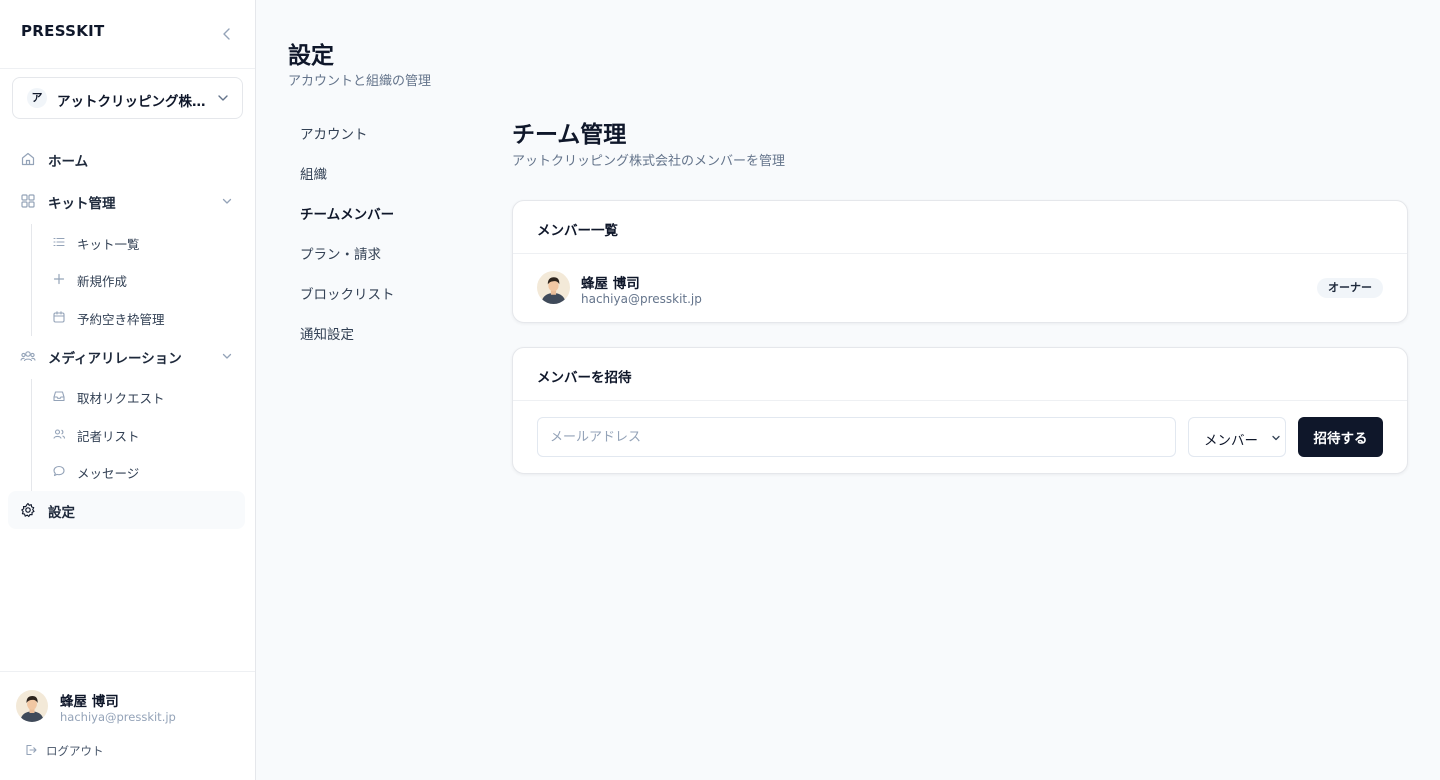 Image resolution: width=1440 pixels, height=780 pixels. What do you see at coordinates (89, 702) in the screenshot?
I see `user-name: 蜂屋 博司` at bounding box center [89, 702].